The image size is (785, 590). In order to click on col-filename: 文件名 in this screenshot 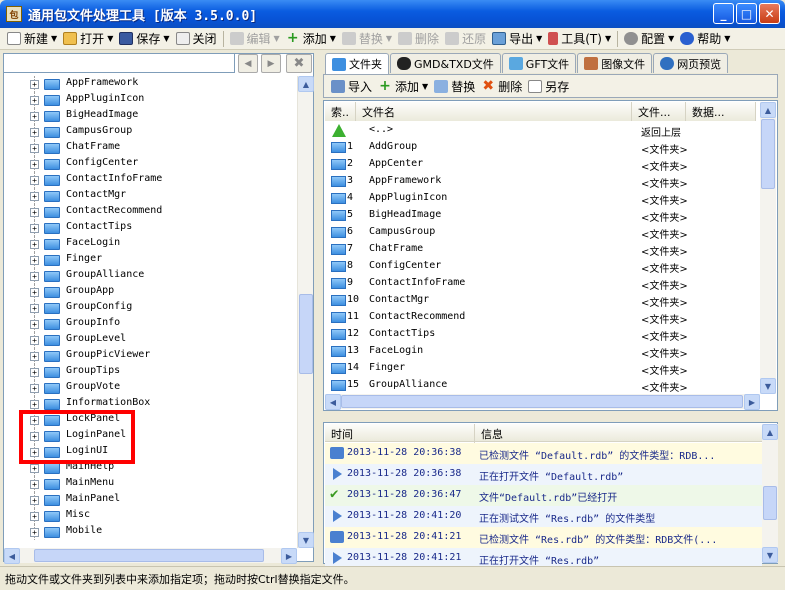, I will do `click(494, 111)`.